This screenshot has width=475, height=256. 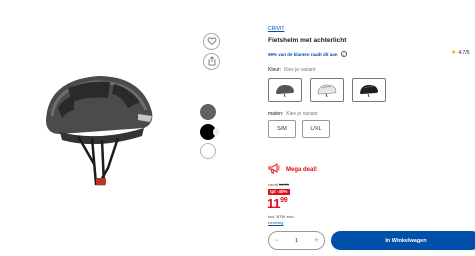 I want to click on heart-icon, so click(x=212, y=42).